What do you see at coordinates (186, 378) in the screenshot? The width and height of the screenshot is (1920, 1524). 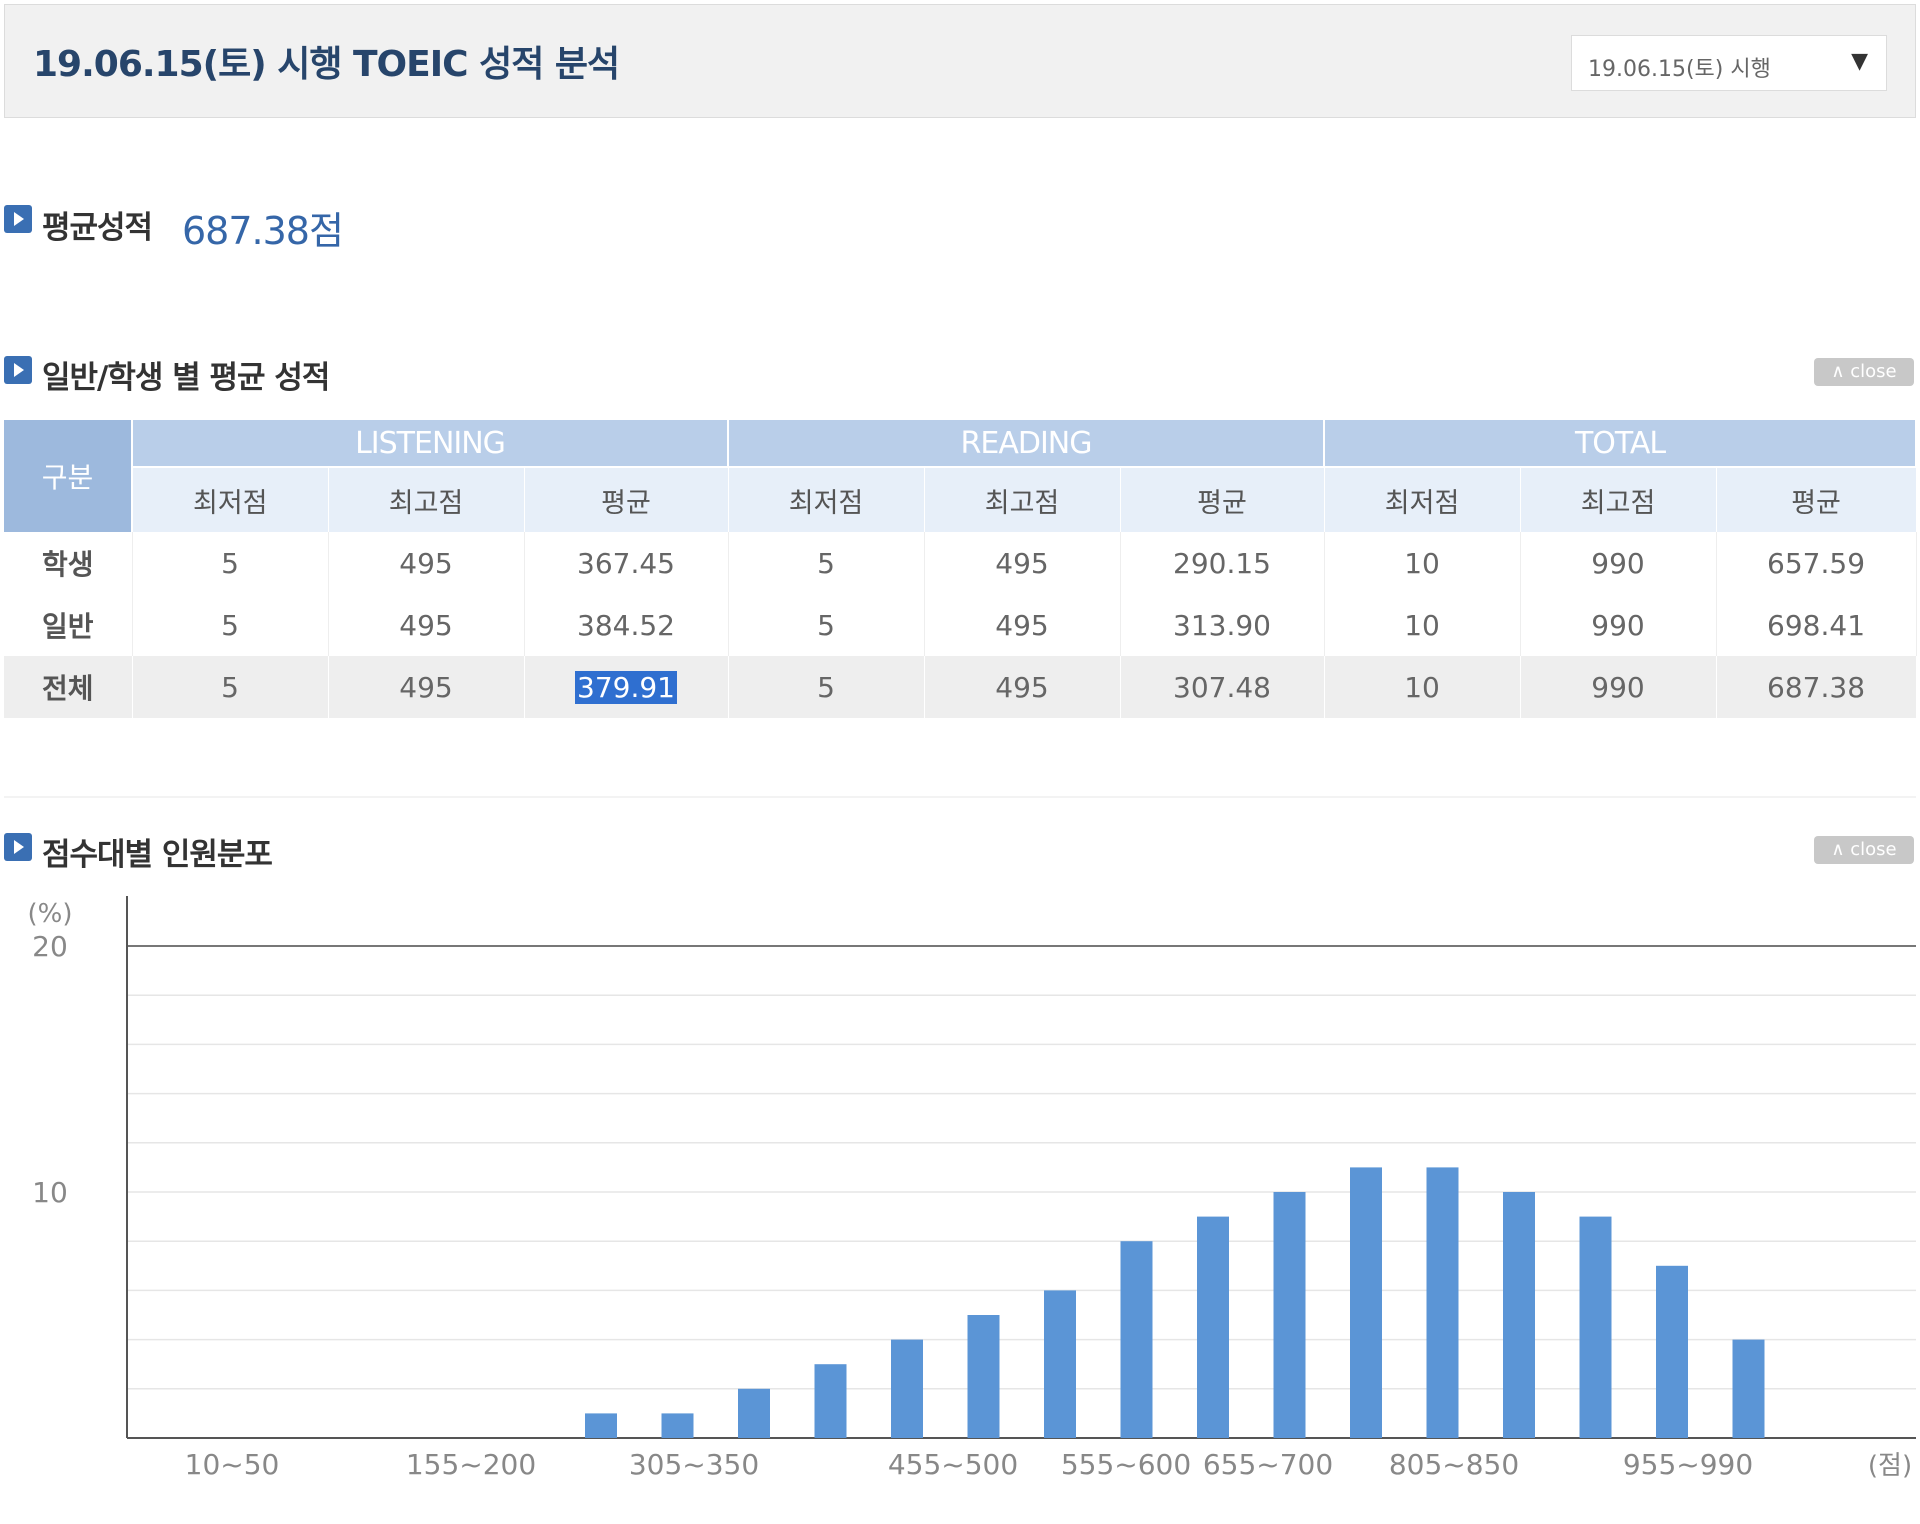 I see `table-section-title: 일반/학생 별 평균 성적` at bounding box center [186, 378].